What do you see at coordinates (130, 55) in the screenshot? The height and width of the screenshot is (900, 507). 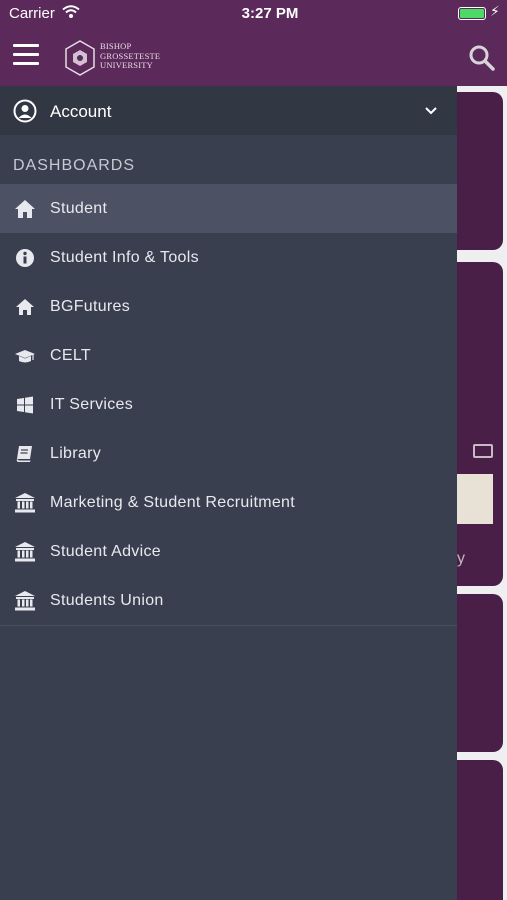 I see `logo-text: BISHOP GROSSETESTE UNIVERSITY` at bounding box center [130, 55].